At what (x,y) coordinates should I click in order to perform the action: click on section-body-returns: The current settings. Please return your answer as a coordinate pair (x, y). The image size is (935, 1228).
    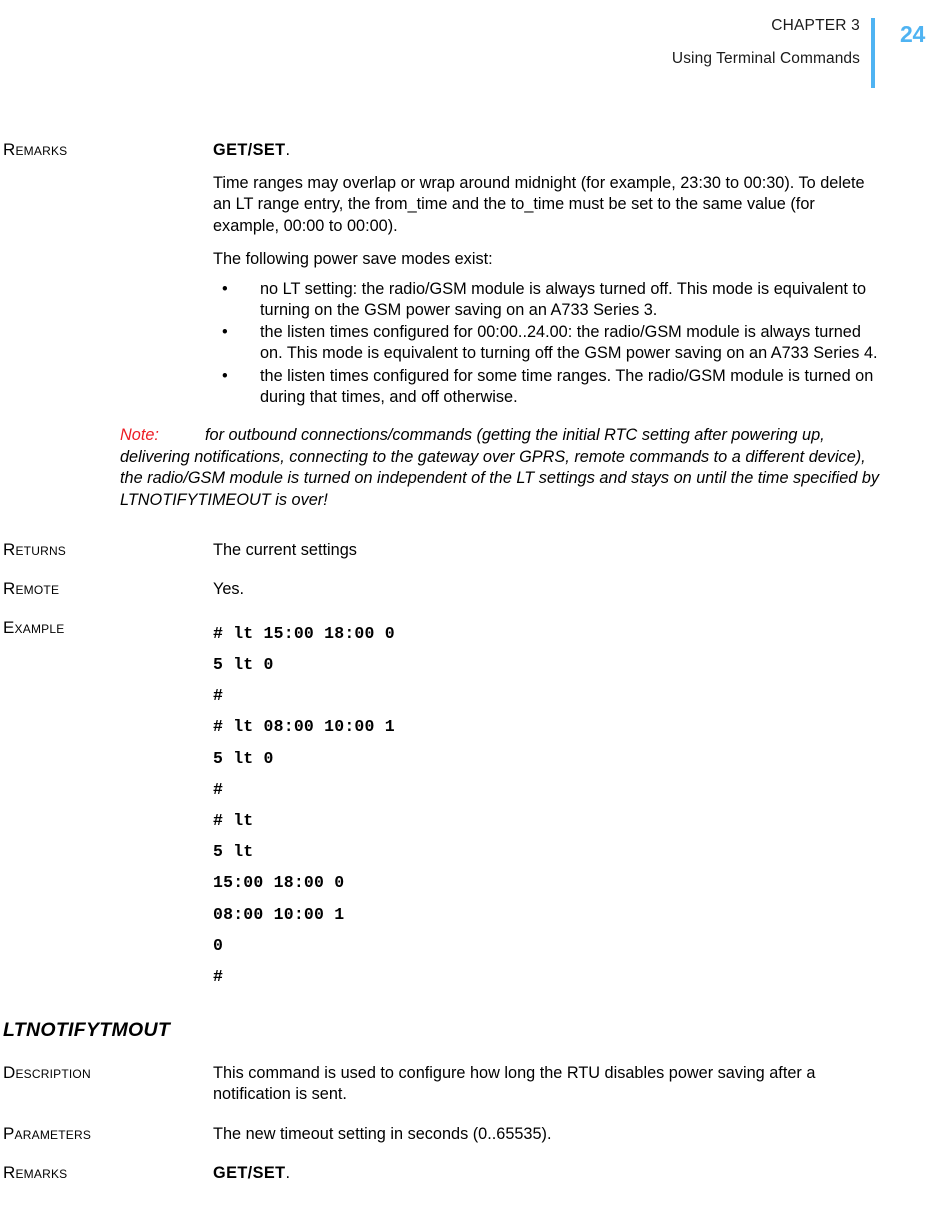
    Looking at the image, I should click on (548, 550).